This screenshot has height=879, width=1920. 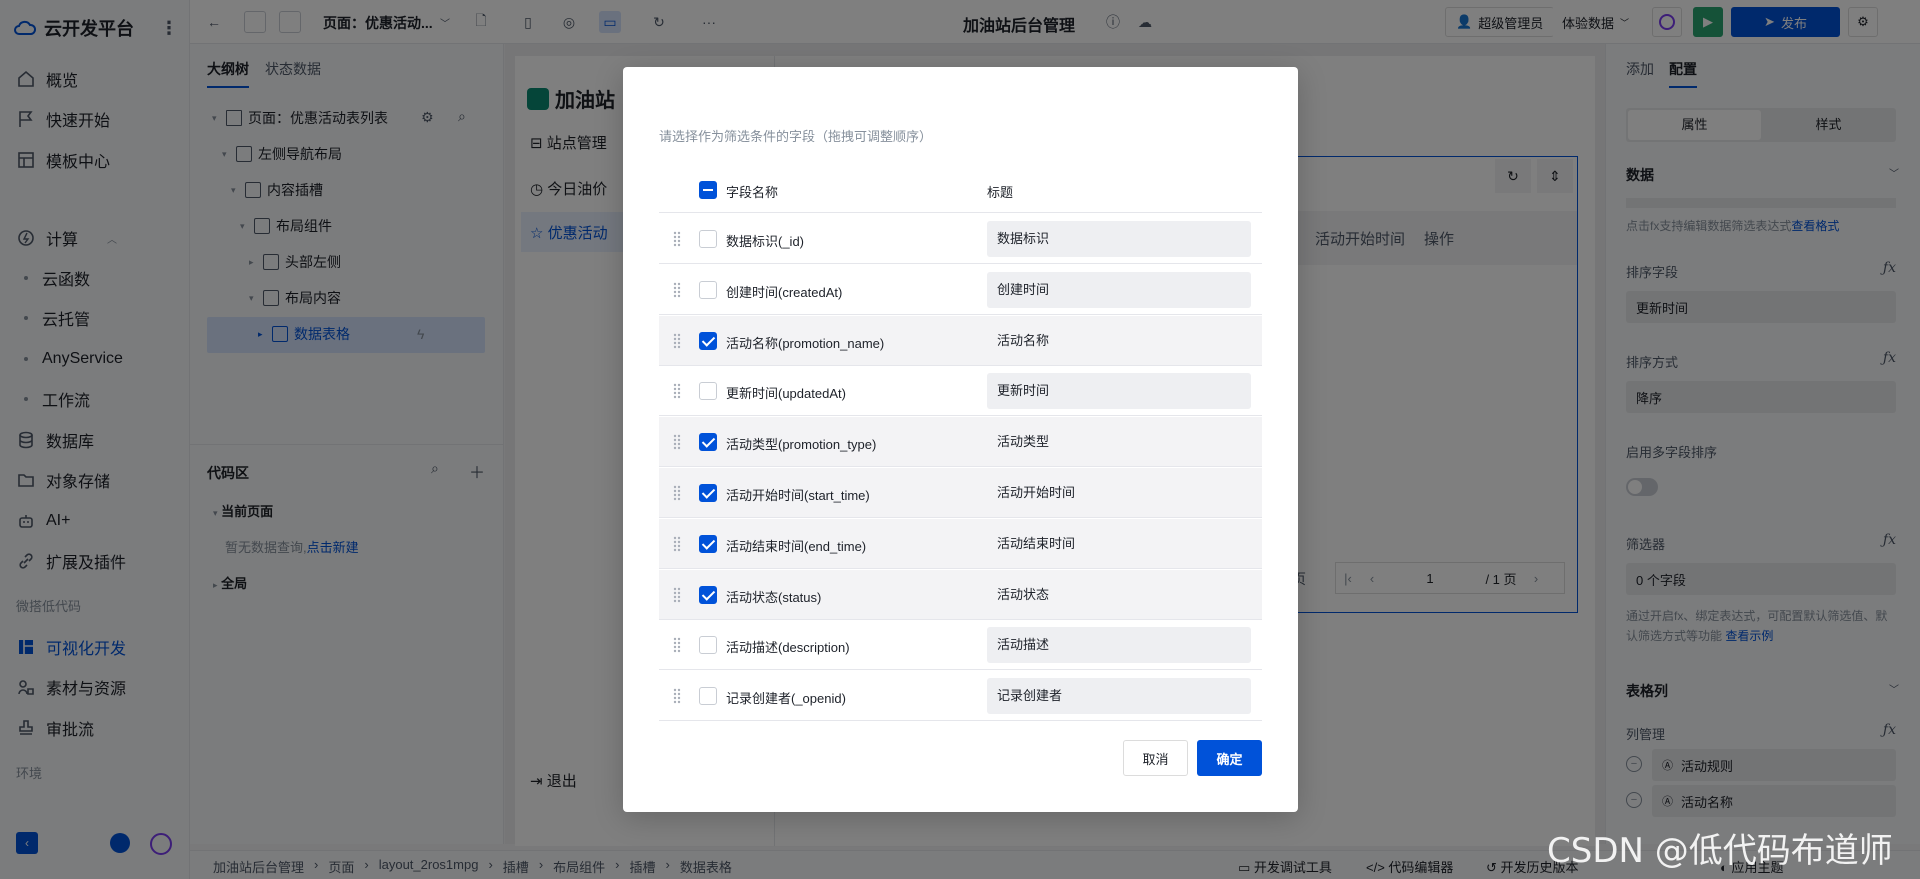 What do you see at coordinates (765, 241) in the screenshot?
I see `field-name: 数据标识(_id)` at bounding box center [765, 241].